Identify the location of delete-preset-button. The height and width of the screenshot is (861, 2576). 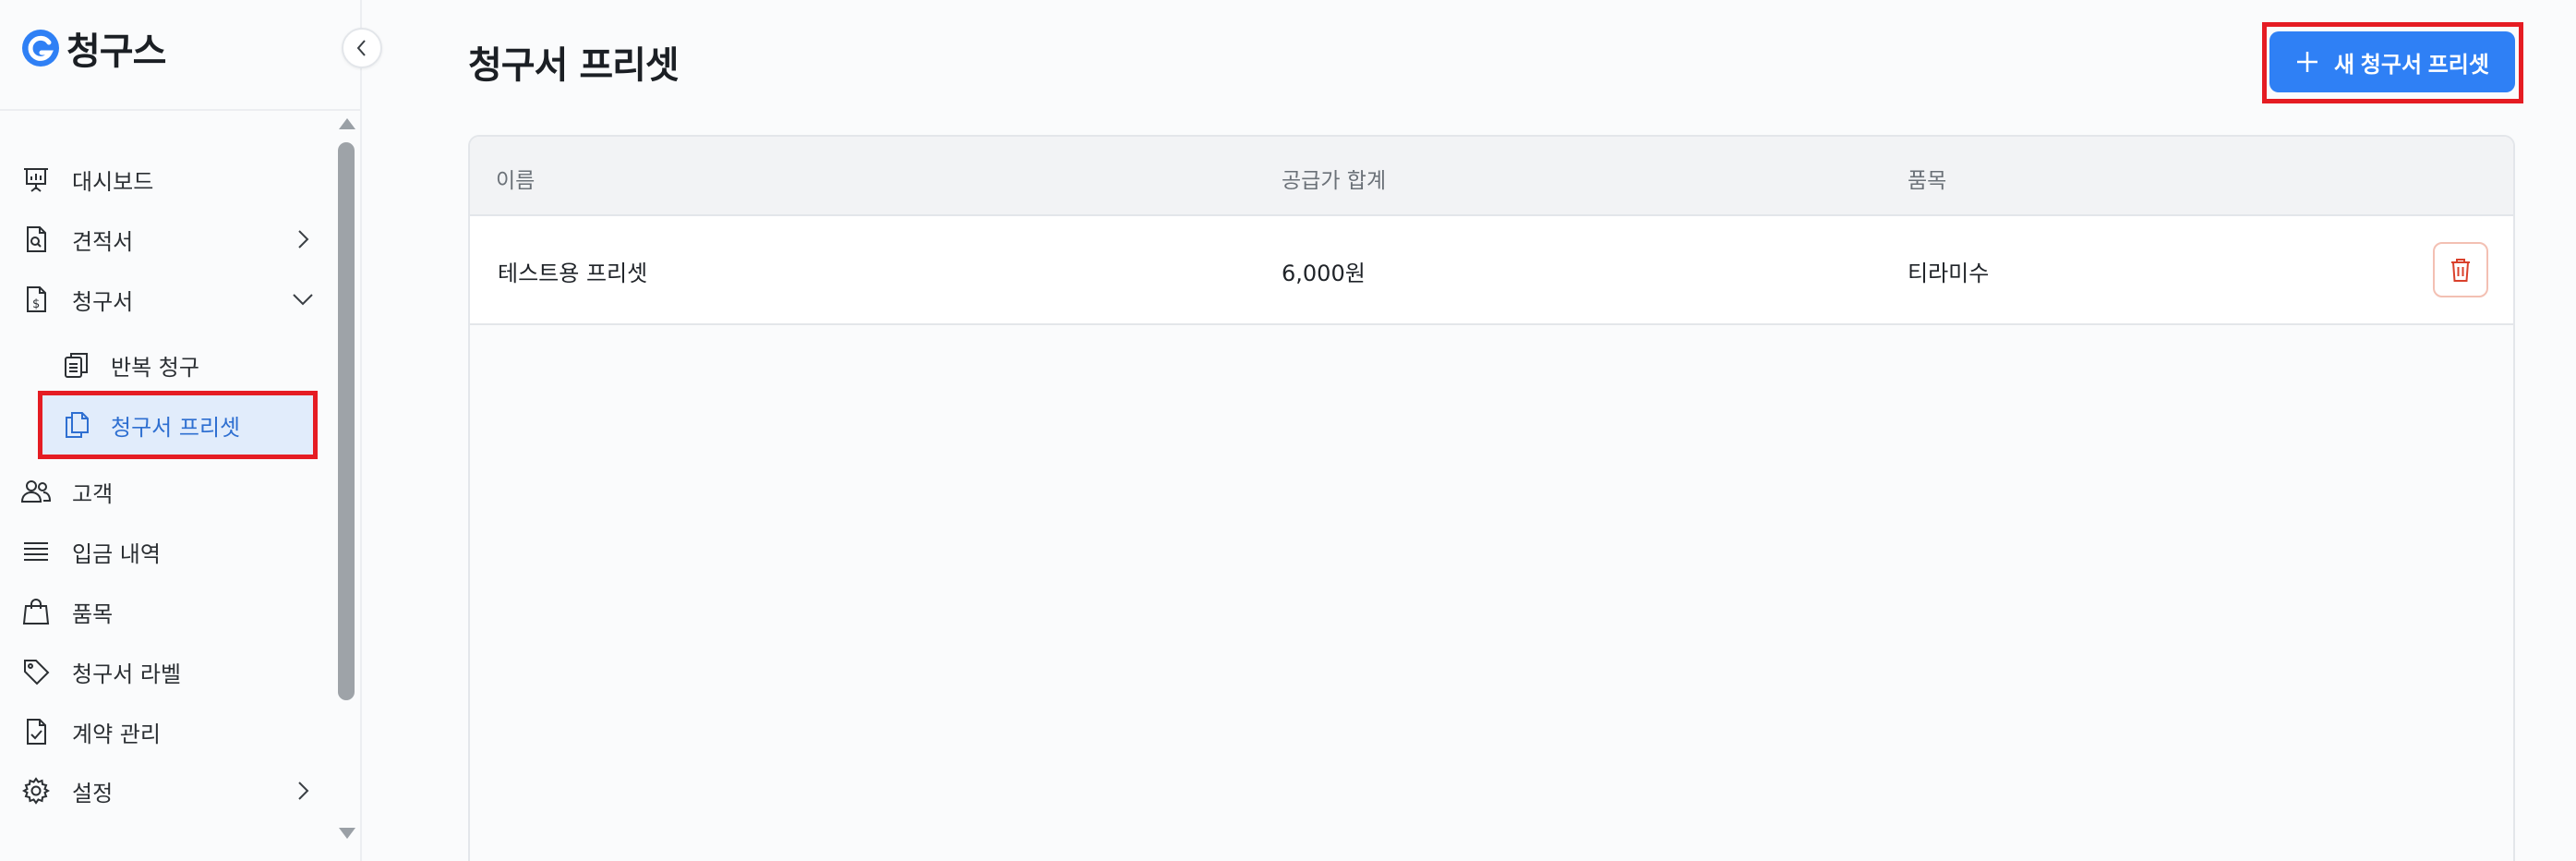
(2460, 269).